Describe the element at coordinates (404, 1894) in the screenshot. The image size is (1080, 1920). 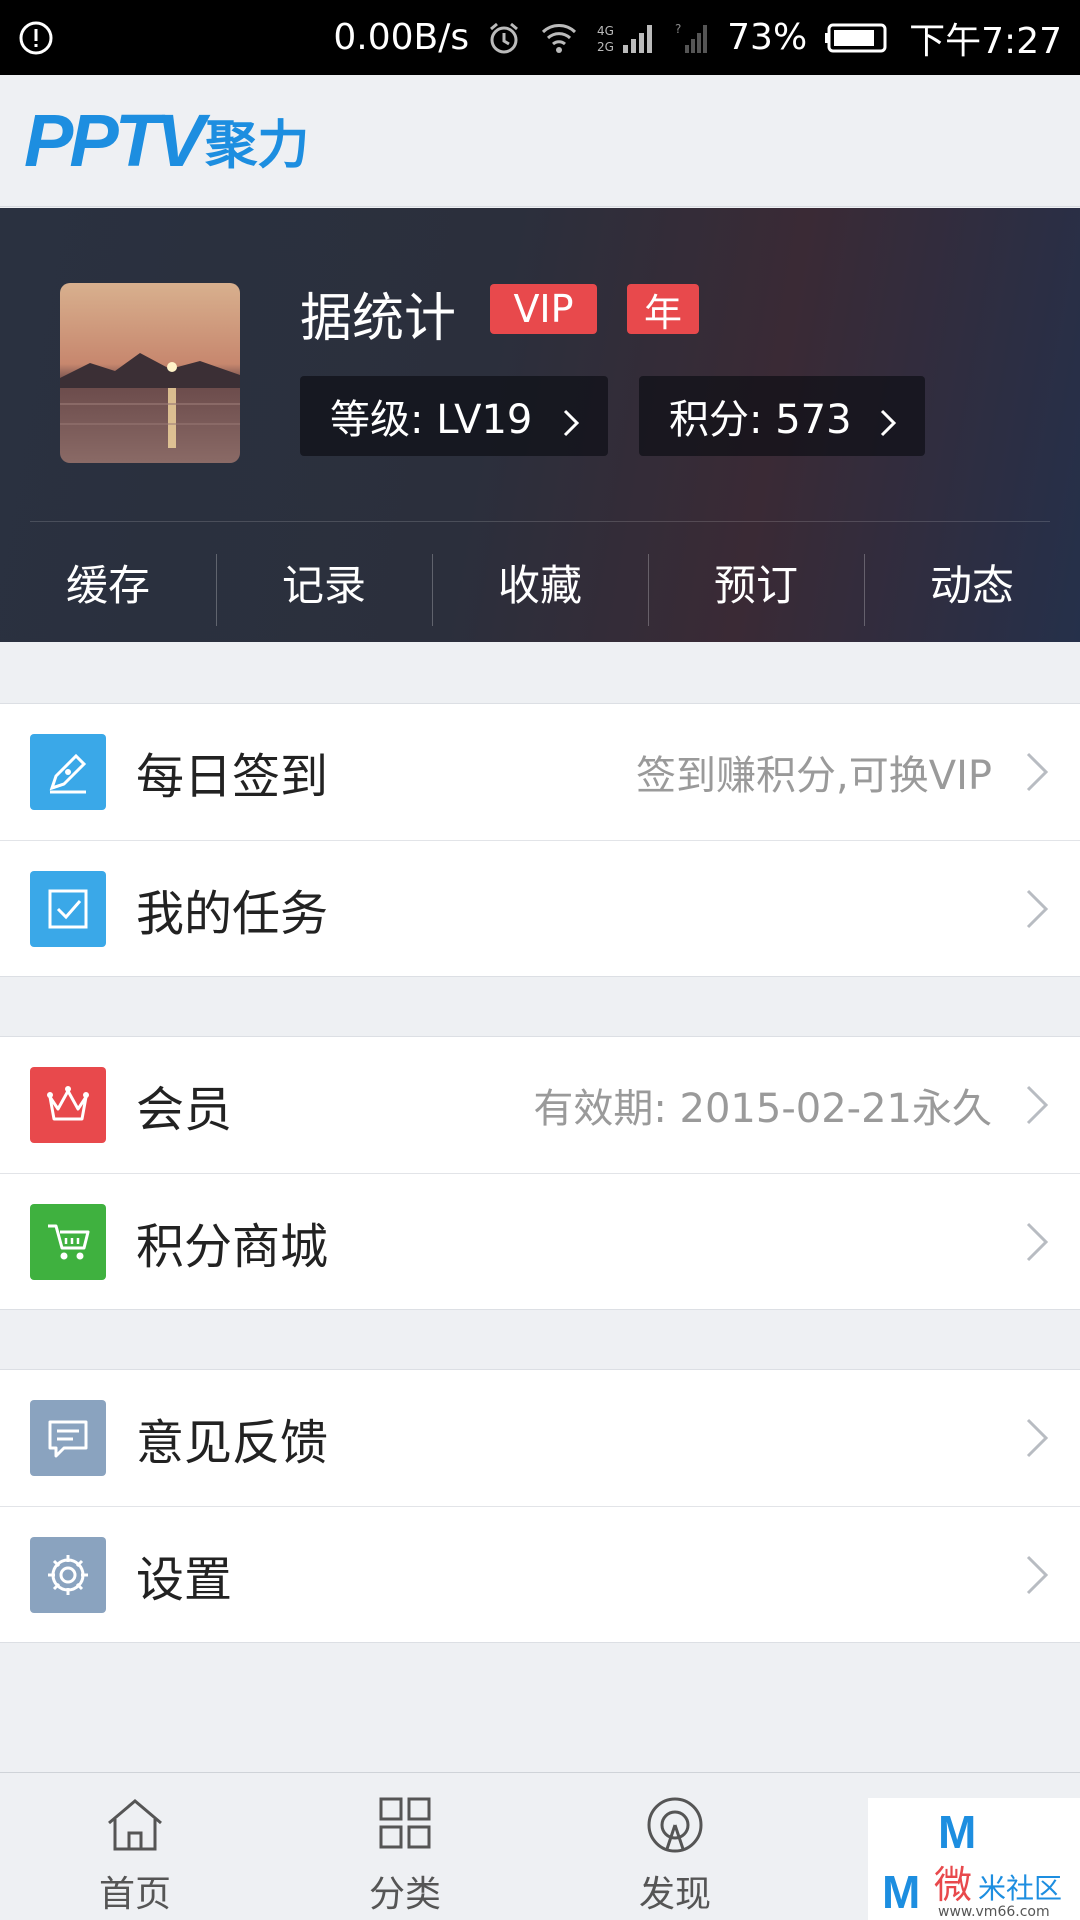
I see `nav-label: 分类` at that location.